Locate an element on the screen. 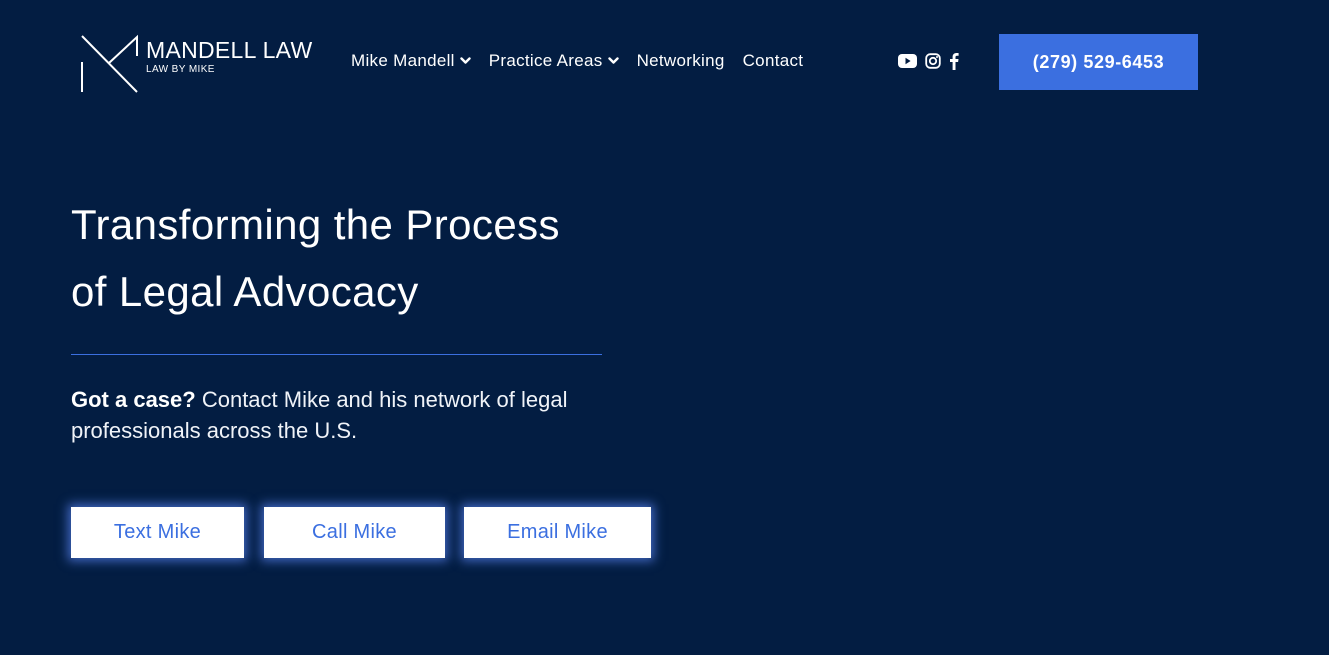  logo-mark-icon is located at coordinates (109, 63).